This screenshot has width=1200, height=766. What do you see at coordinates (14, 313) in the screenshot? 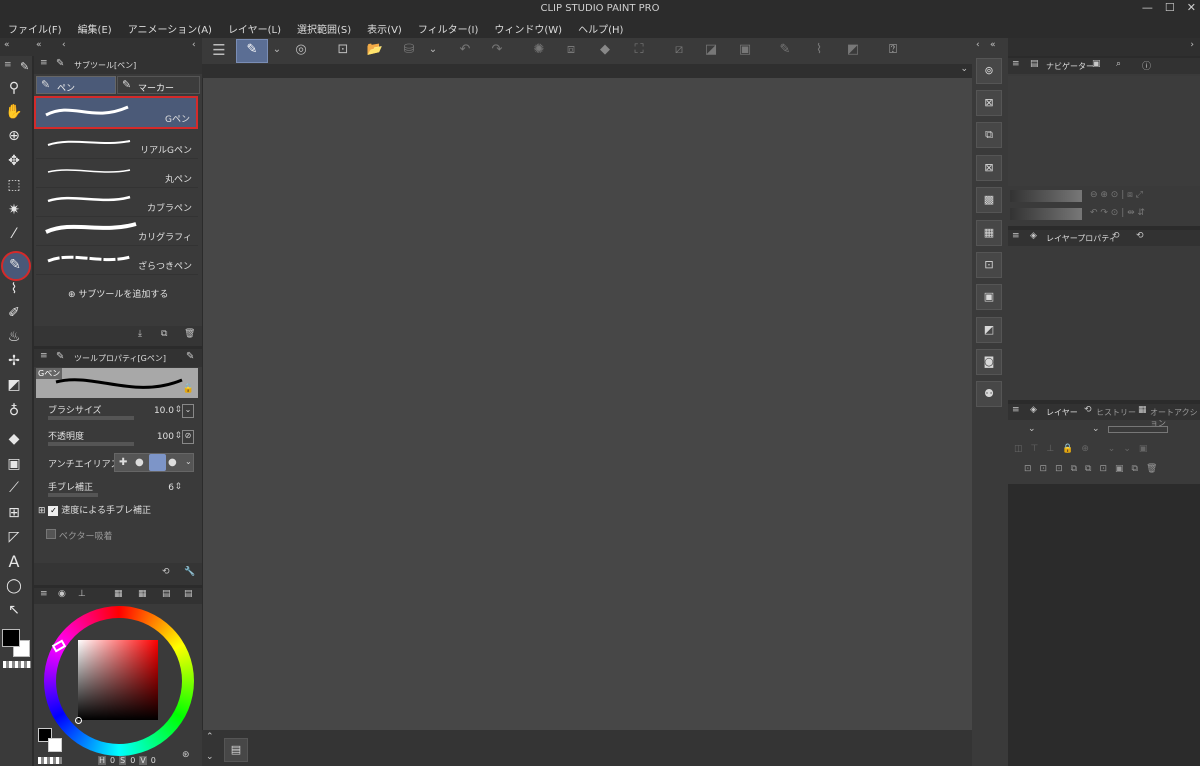
I see `pencil-icon: ✐` at bounding box center [14, 313].